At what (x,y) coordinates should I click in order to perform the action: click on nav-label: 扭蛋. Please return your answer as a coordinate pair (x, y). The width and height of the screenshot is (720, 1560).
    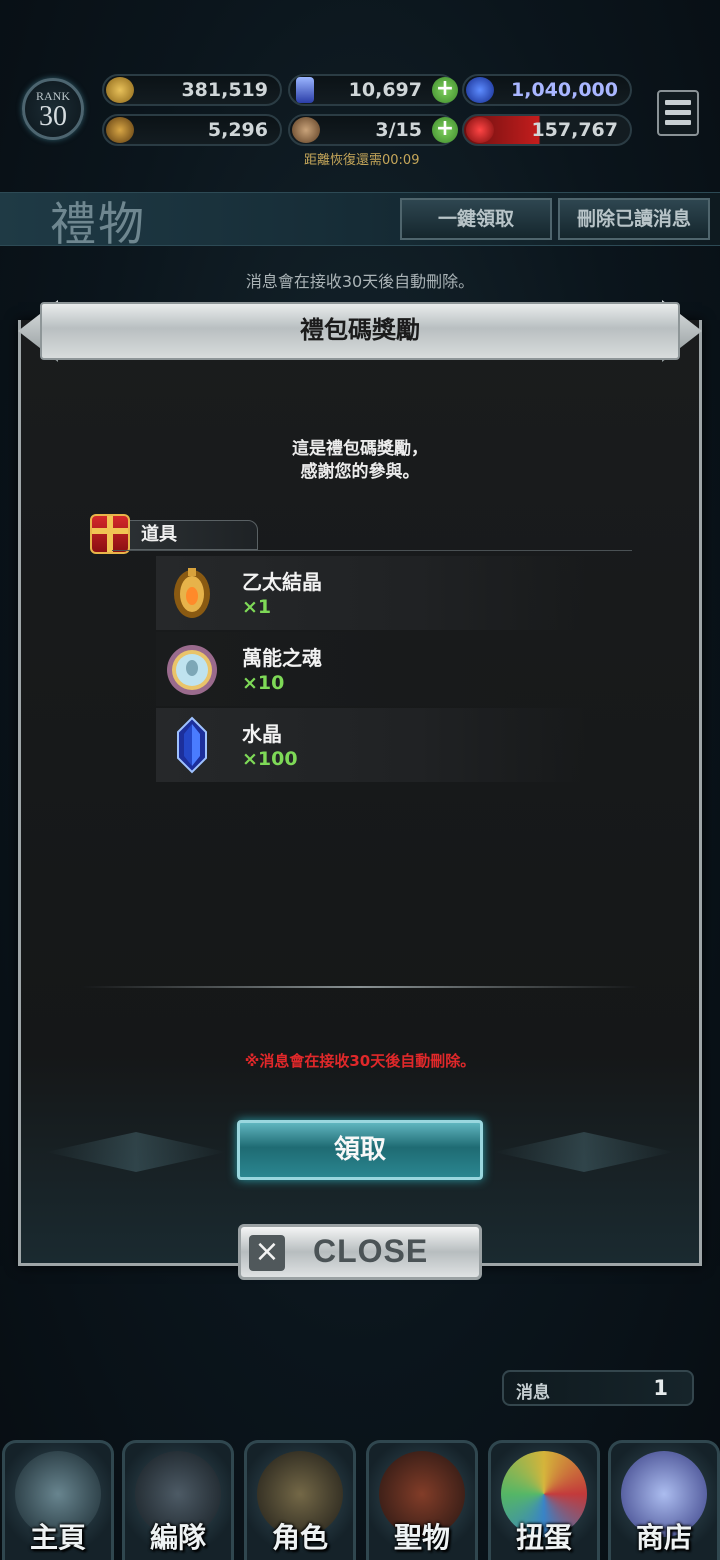
    Looking at the image, I should click on (543, 1537).